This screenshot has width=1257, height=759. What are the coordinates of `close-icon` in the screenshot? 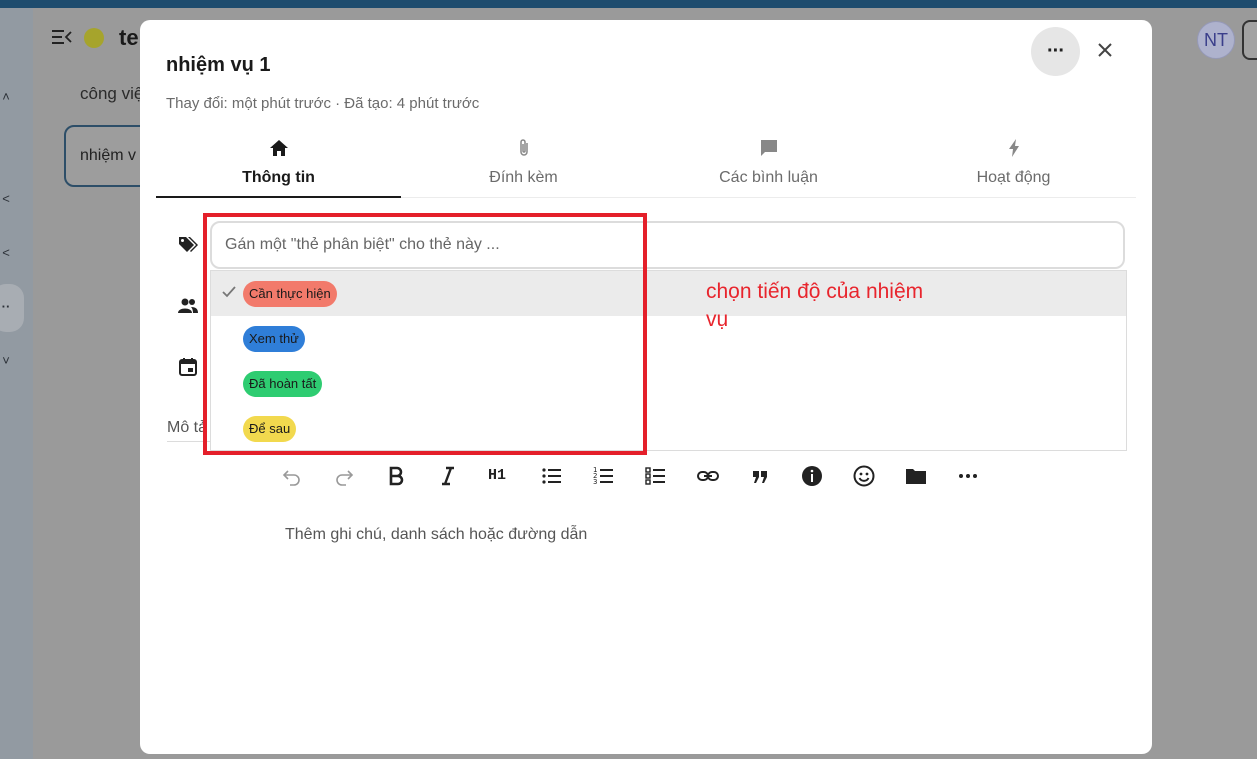 It's located at (1105, 50).